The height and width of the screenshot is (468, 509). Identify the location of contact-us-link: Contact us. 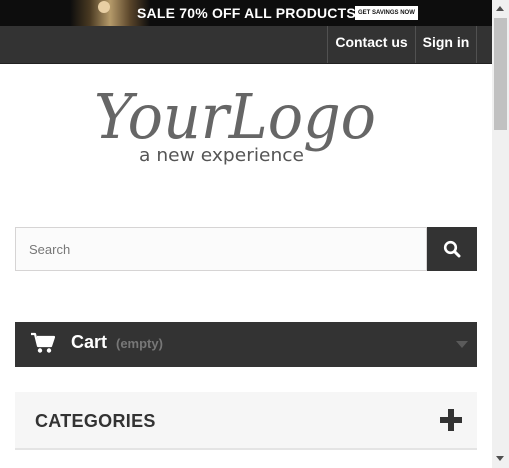
(371, 44).